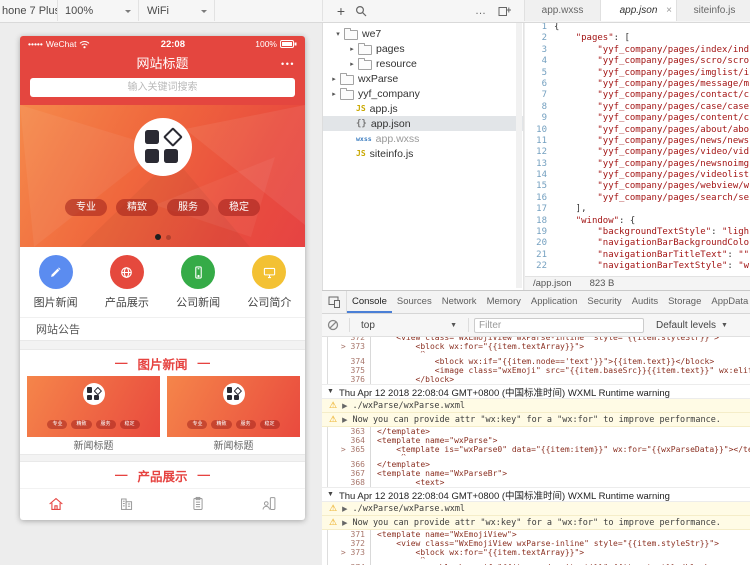 The width and height of the screenshot is (750, 565). I want to click on console-line-number: 367, so click(349, 473).